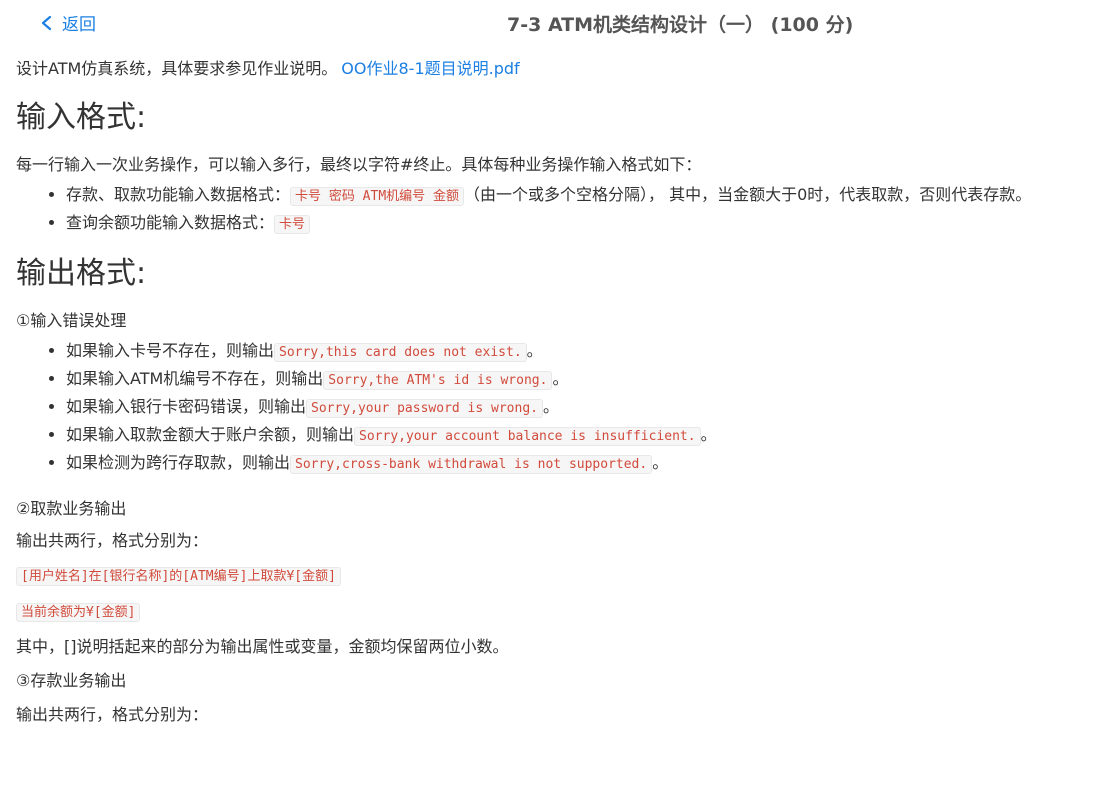 The width and height of the screenshot is (1095, 803). What do you see at coordinates (424, 408) in the screenshot?
I see `code-snippet: Sorry,your password is wrong.` at bounding box center [424, 408].